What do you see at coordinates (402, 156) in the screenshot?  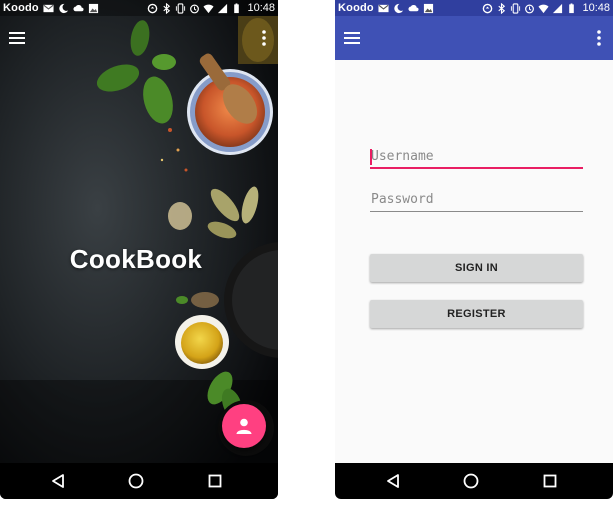 I see `username-placeholder: Username` at bounding box center [402, 156].